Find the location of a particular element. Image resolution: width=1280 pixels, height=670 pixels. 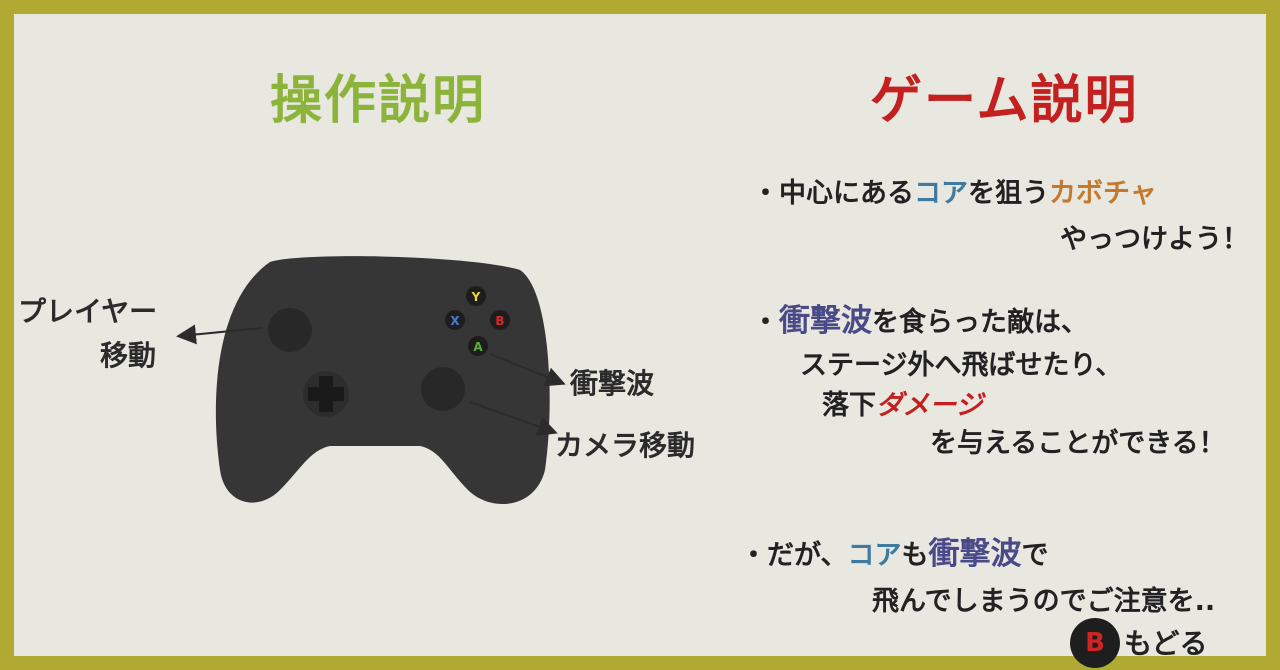

desc-line-3: ・衝撃波を食らった敵は、 is located at coordinates (920, 321).